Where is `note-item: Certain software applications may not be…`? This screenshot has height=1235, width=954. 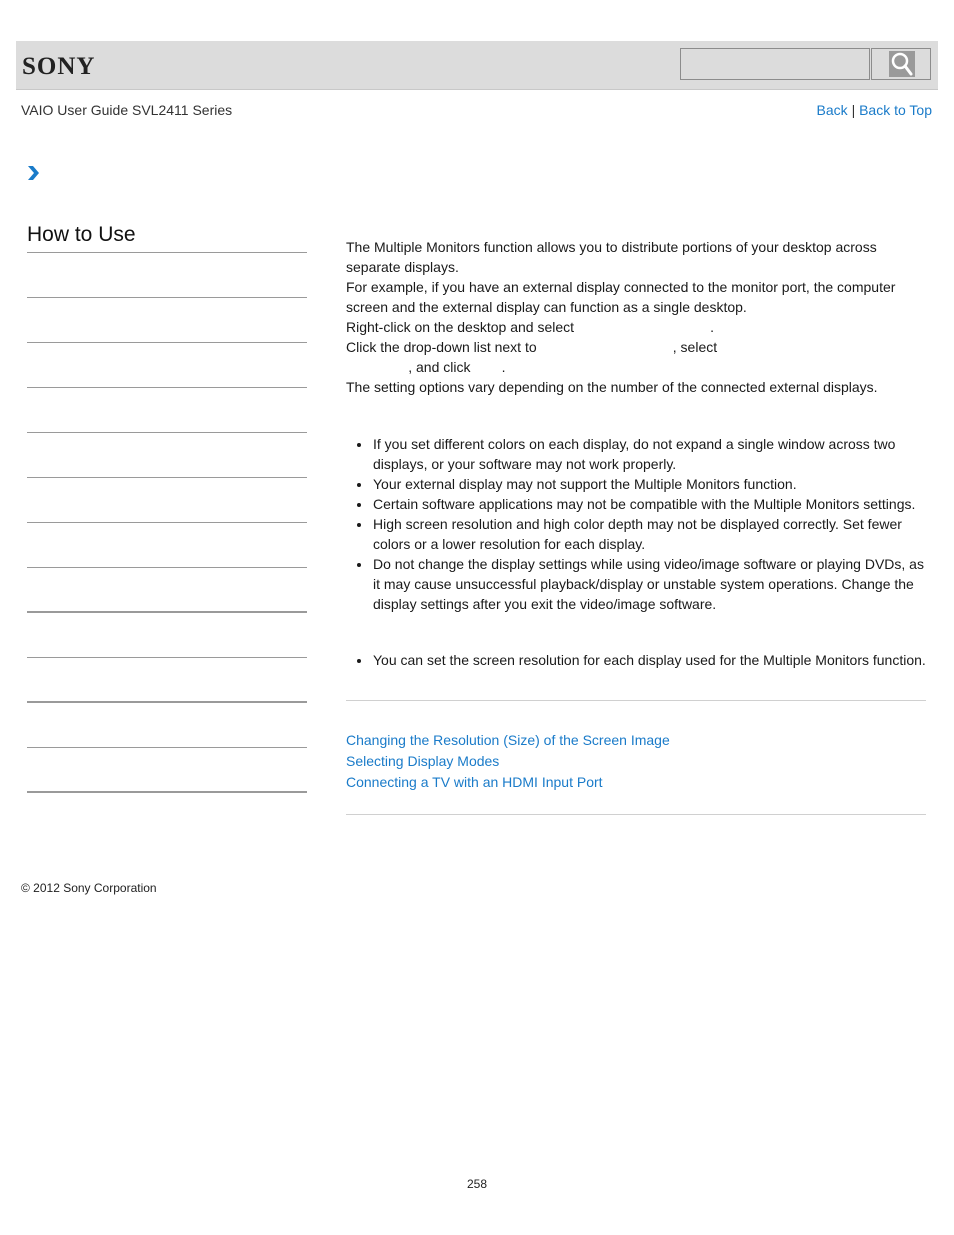 note-item: Certain software applications may not be… is located at coordinates (636, 504).